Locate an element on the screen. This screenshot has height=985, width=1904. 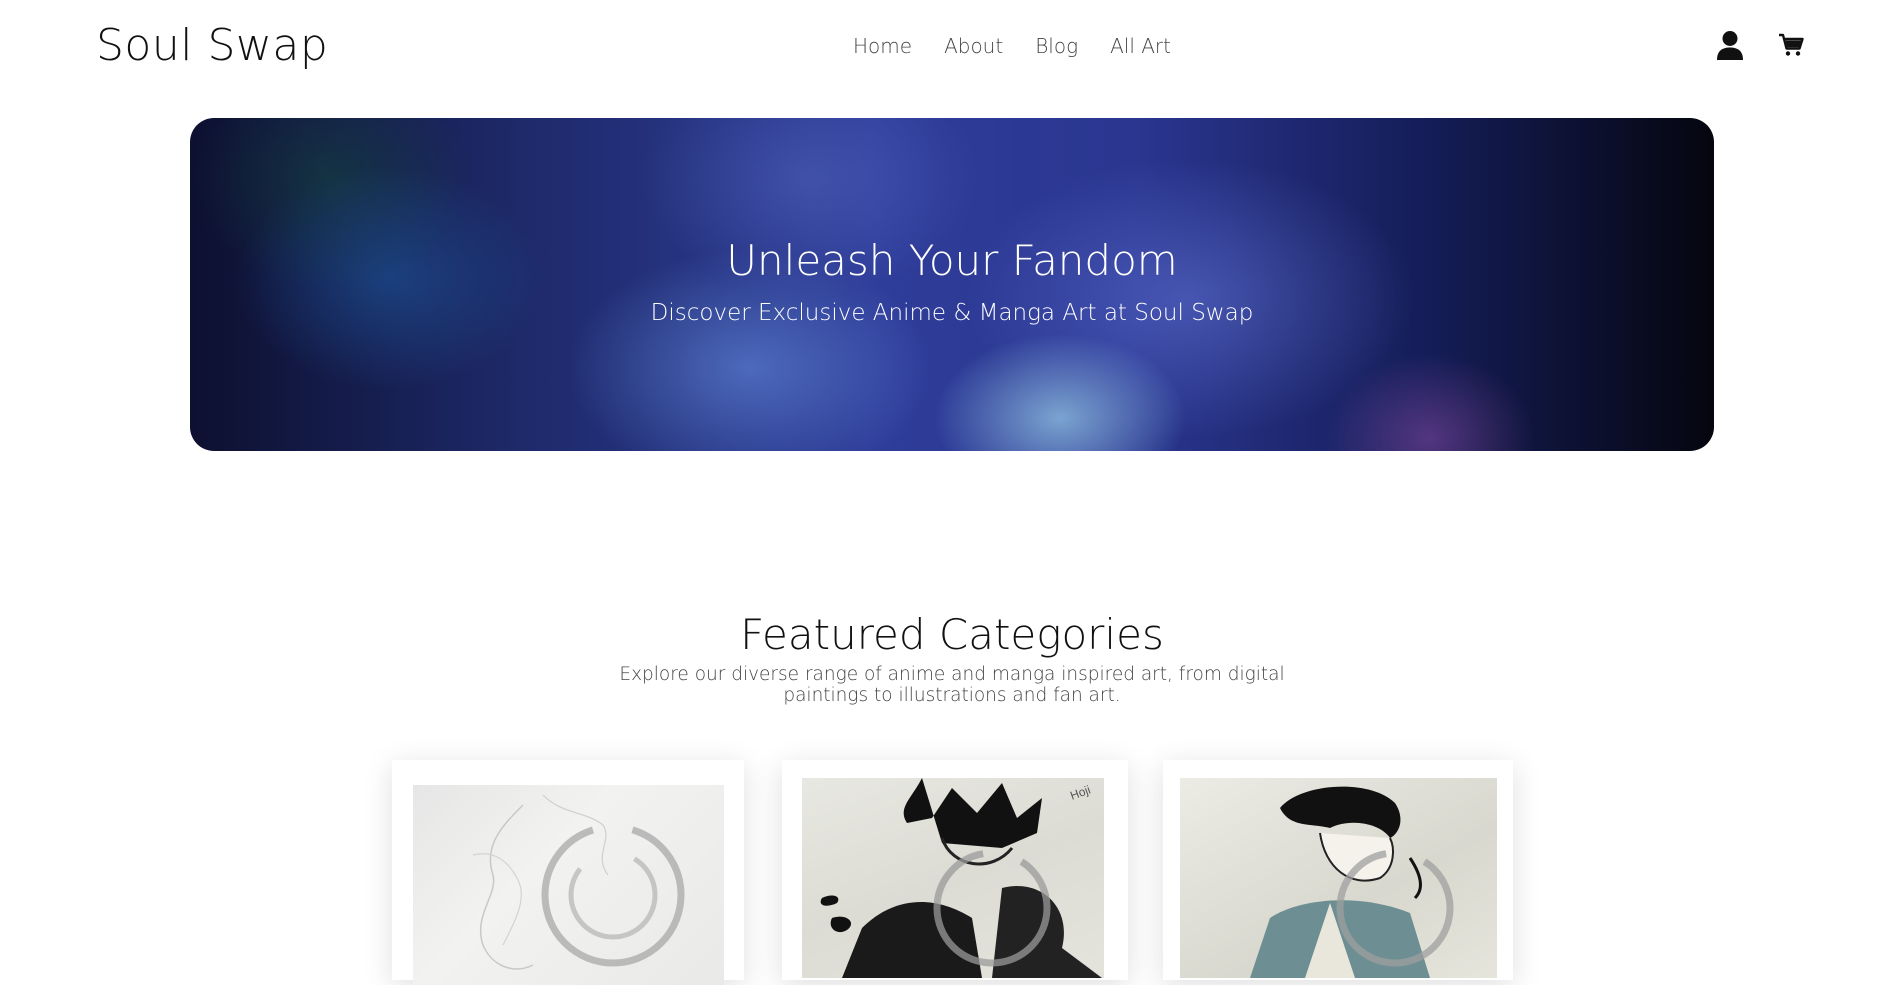
svg-text: Hoji is located at coordinates (1080, 793).